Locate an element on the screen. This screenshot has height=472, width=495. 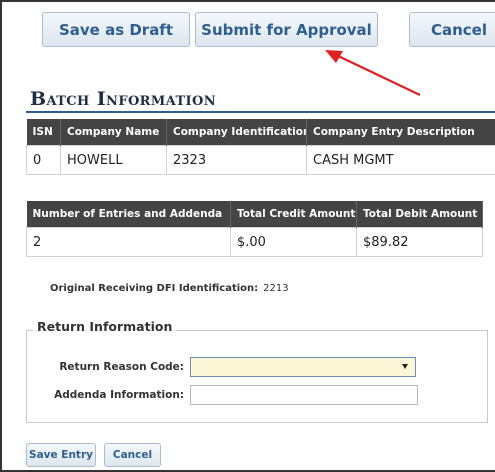
company-id-cell: 2323 is located at coordinates (236, 160).